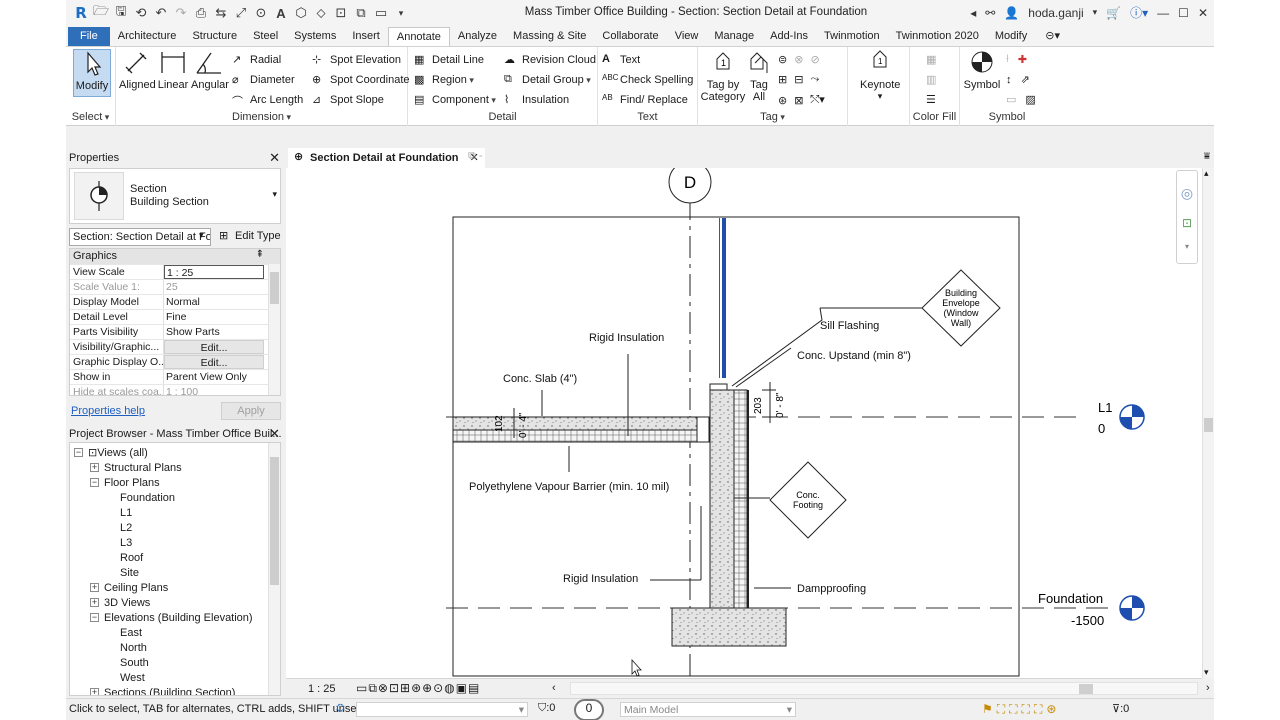 The height and width of the screenshot is (720, 1280). What do you see at coordinates (798, 79) in the screenshot?
I see `space-tag-icon: ⊟` at bounding box center [798, 79].